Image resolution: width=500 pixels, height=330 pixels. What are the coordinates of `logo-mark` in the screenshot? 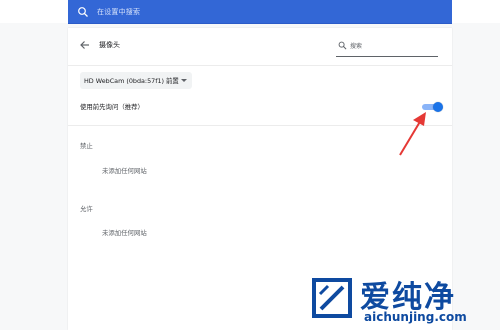 It's located at (332, 298).